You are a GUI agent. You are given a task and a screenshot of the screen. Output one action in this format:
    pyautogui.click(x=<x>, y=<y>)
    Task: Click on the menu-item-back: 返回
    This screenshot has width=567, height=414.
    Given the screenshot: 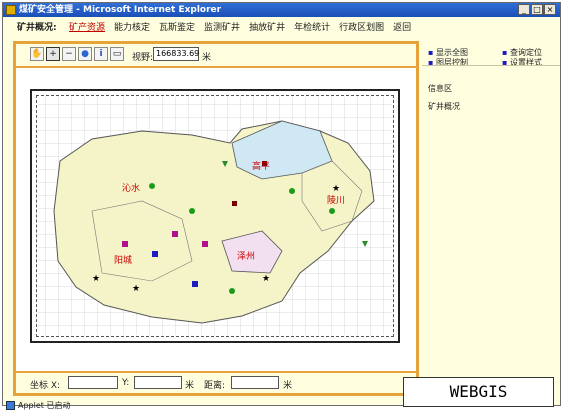 What is the action you would take?
    pyautogui.click(x=402, y=28)
    